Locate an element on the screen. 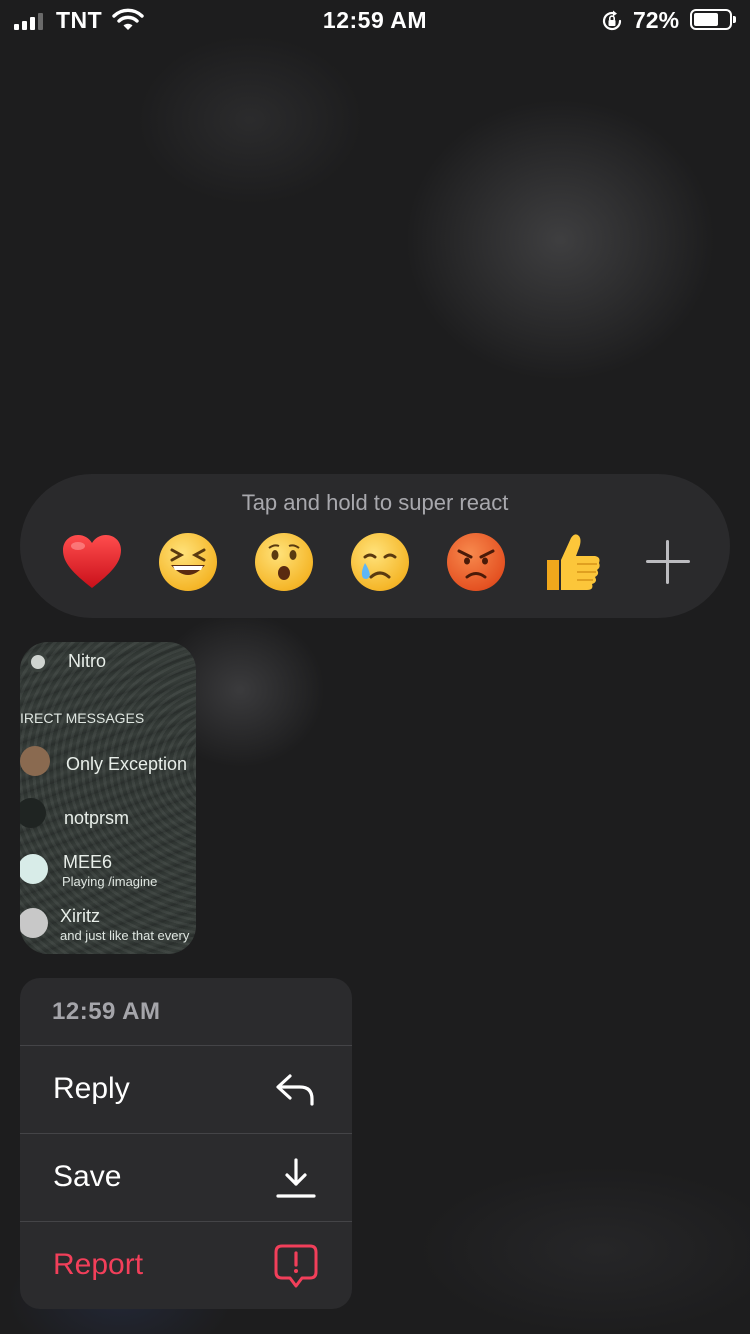  reaction-crying is located at coordinates (380, 562).